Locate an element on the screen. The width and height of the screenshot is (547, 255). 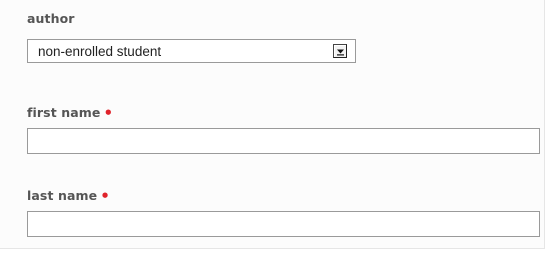
last-name-label-text: last name is located at coordinates (62, 195).